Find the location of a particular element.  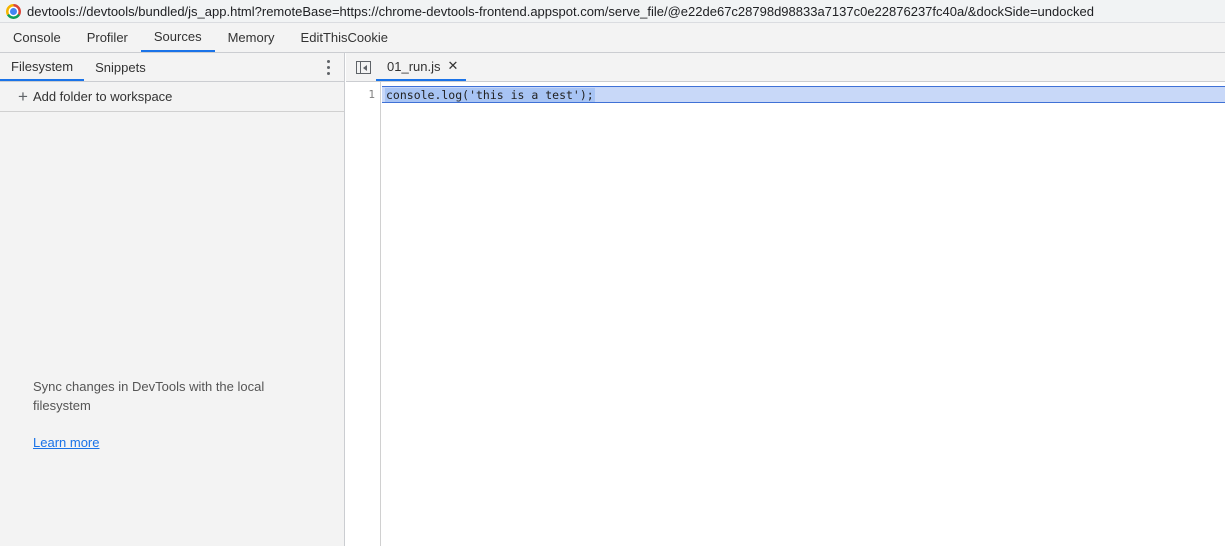

editor-tabs: 01_run.js ✕ is located at coordinates (785, 67).